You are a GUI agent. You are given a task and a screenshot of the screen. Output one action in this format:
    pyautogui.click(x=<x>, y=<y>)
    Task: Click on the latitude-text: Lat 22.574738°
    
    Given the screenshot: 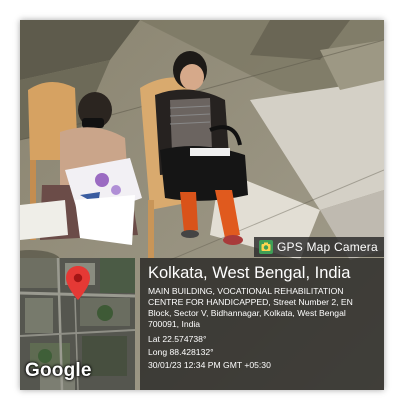 What is the action you would take?
    pyautogui.click(x=177, y=339)
    